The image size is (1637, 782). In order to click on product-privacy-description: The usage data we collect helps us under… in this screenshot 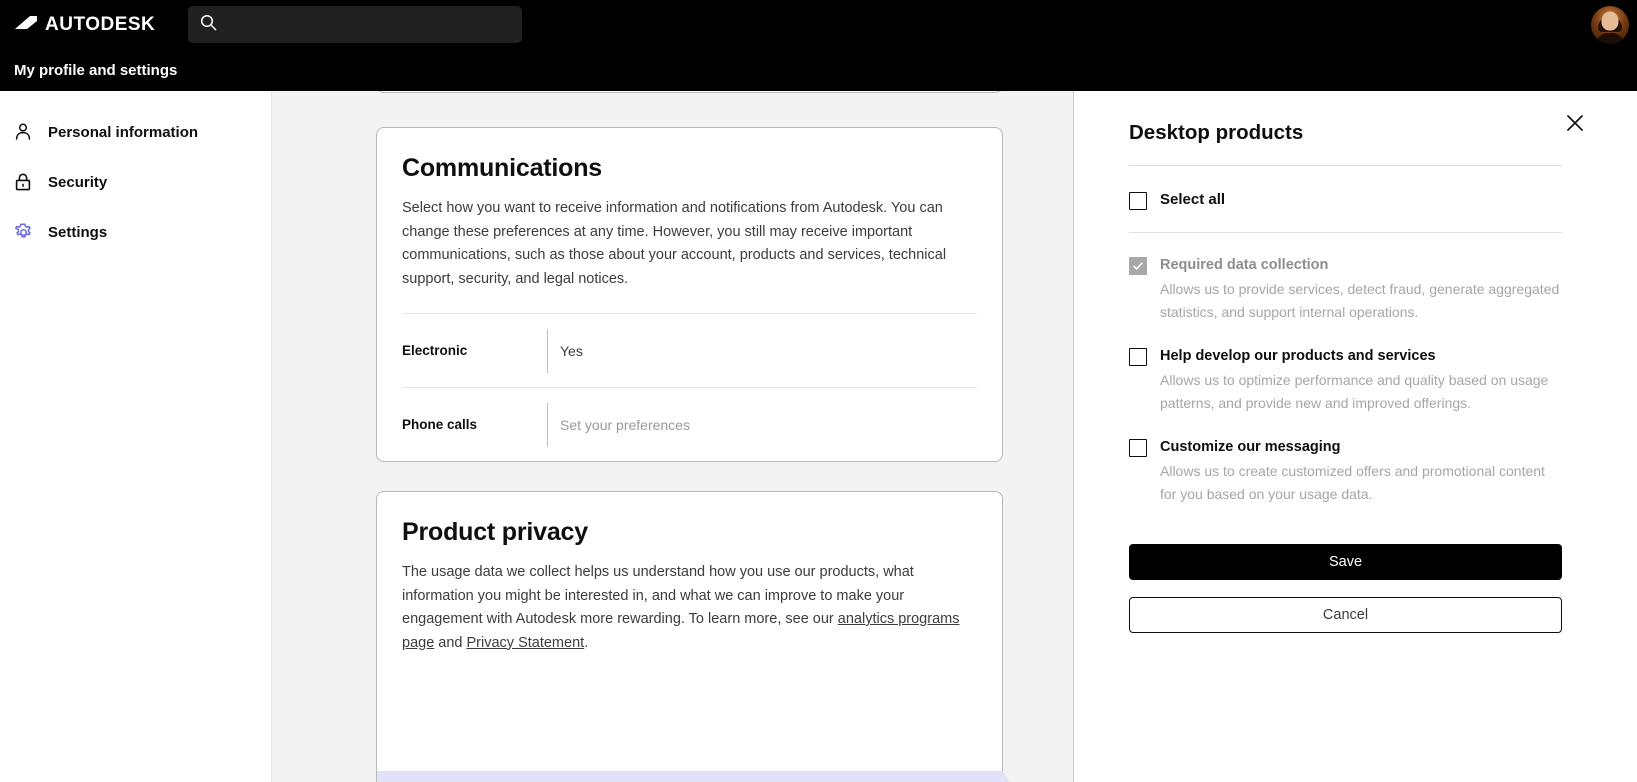, I will do `click(689, 608)`.